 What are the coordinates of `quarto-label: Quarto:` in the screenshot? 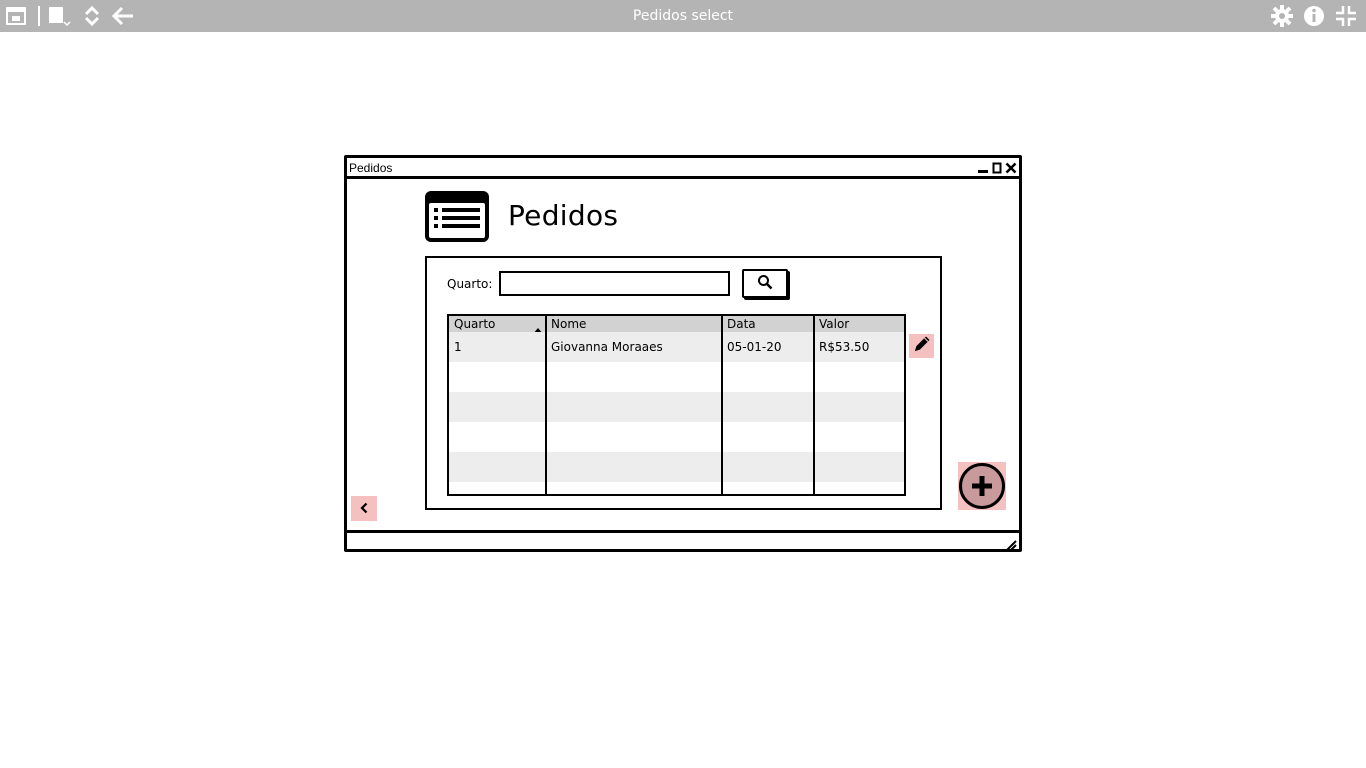 It's located at (470, 284).